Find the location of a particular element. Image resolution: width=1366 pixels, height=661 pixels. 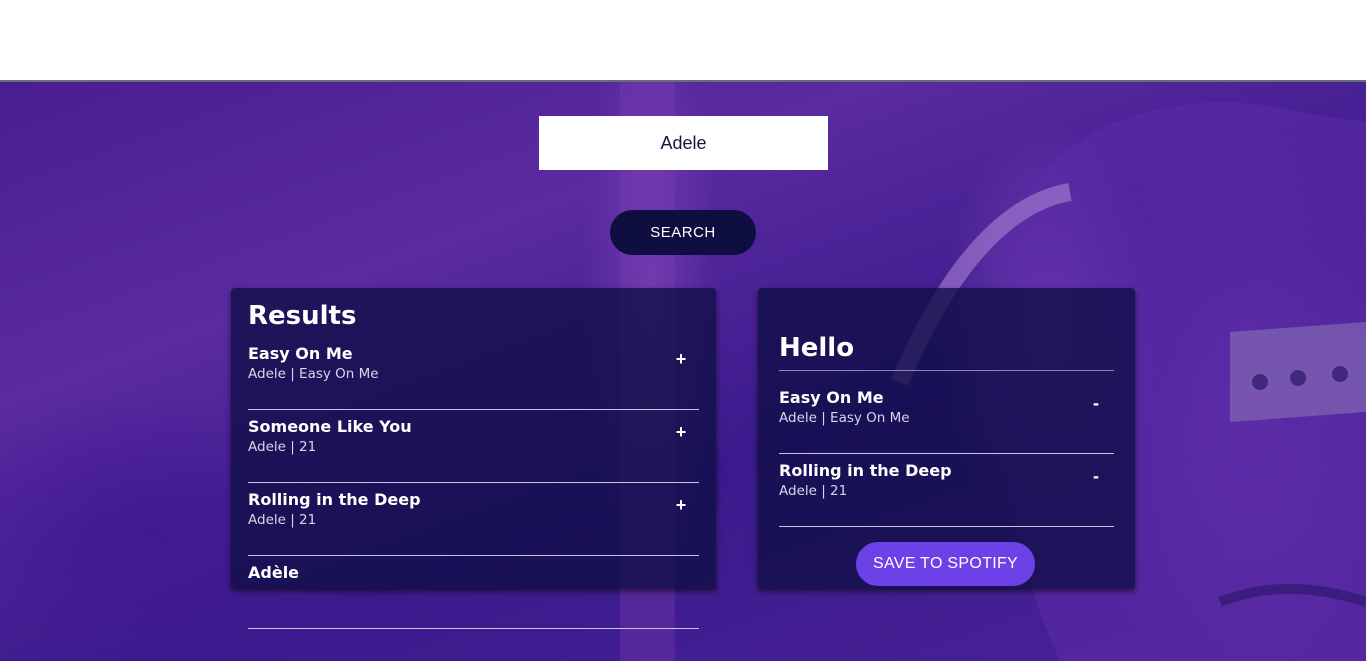

playlist-name-row: Hello is located at coordinates (946, 351).